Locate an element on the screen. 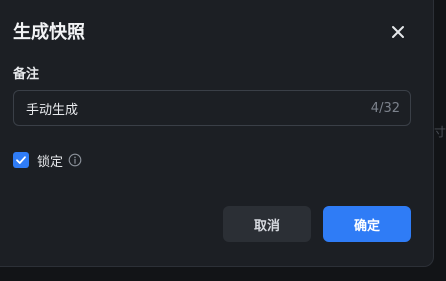  dialog-title: 生成快照 is located at coordinates (49, 32).